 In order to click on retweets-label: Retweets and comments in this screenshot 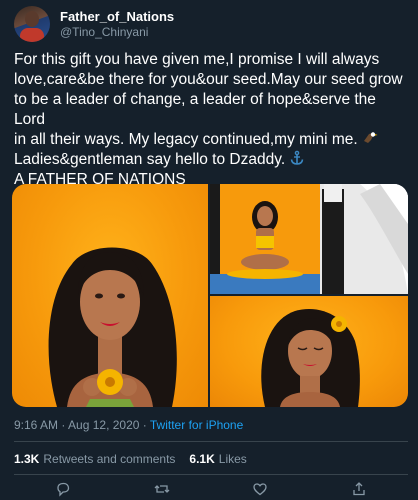, I will do `click(109, 459)`.